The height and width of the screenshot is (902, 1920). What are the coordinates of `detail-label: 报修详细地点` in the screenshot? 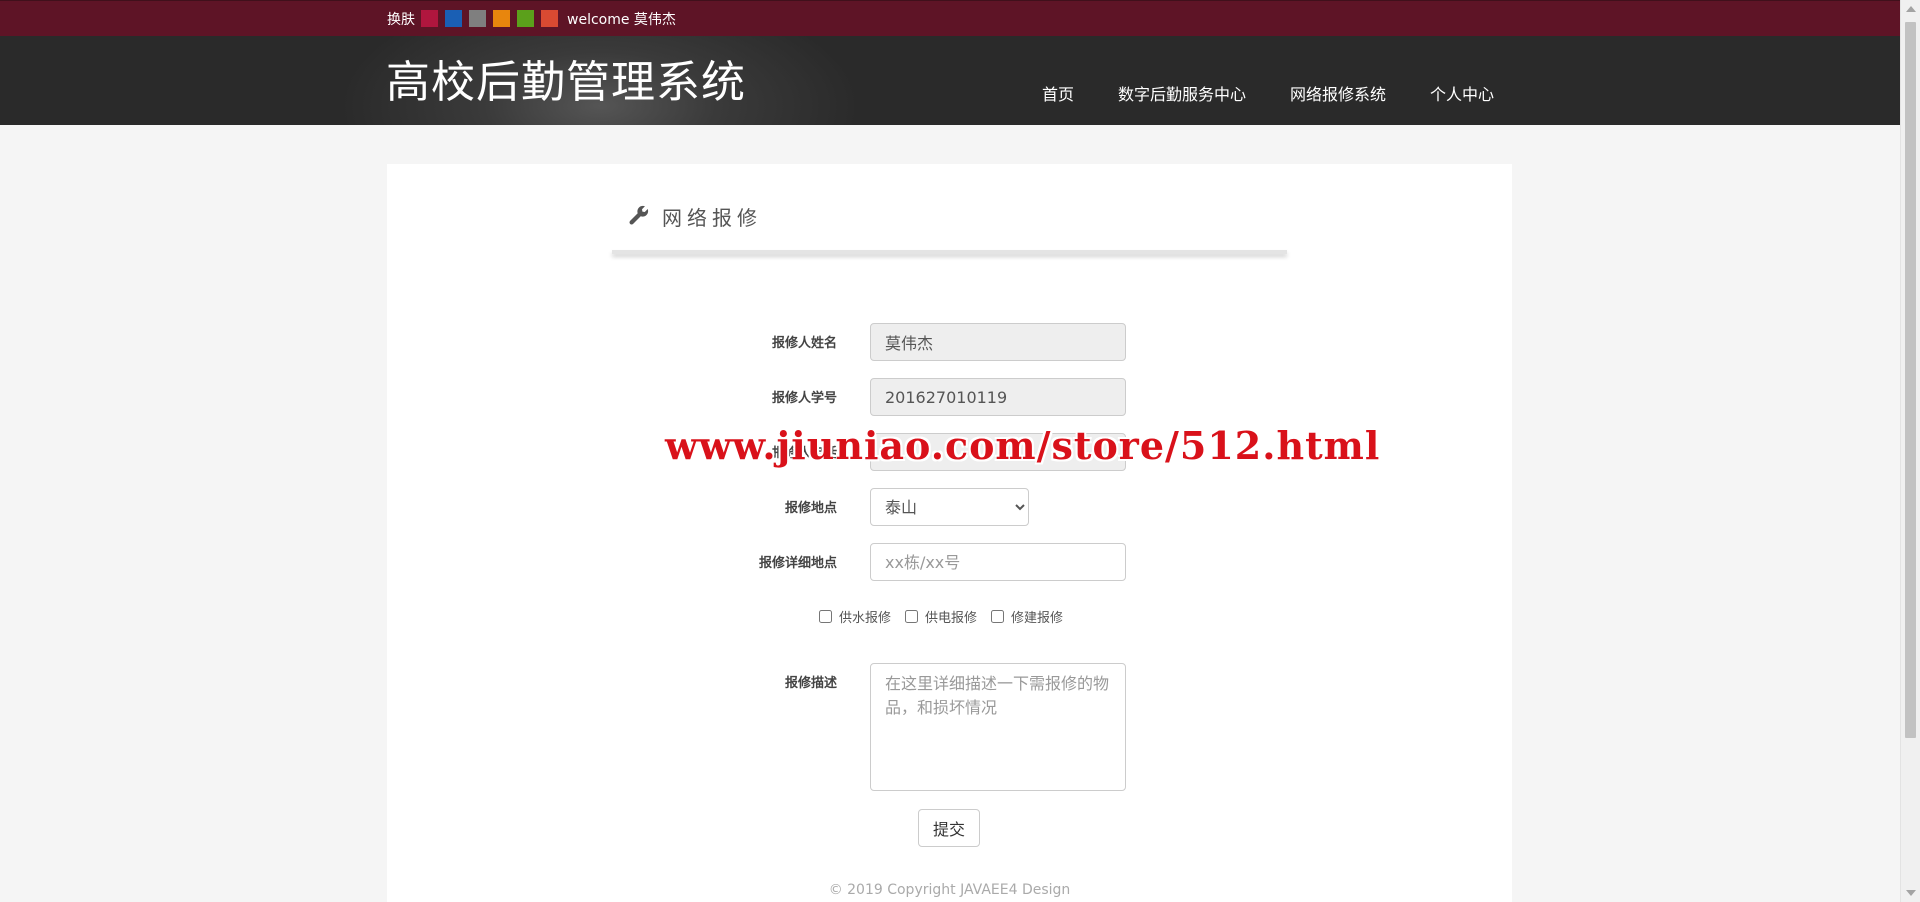 It's located at (797, 563).